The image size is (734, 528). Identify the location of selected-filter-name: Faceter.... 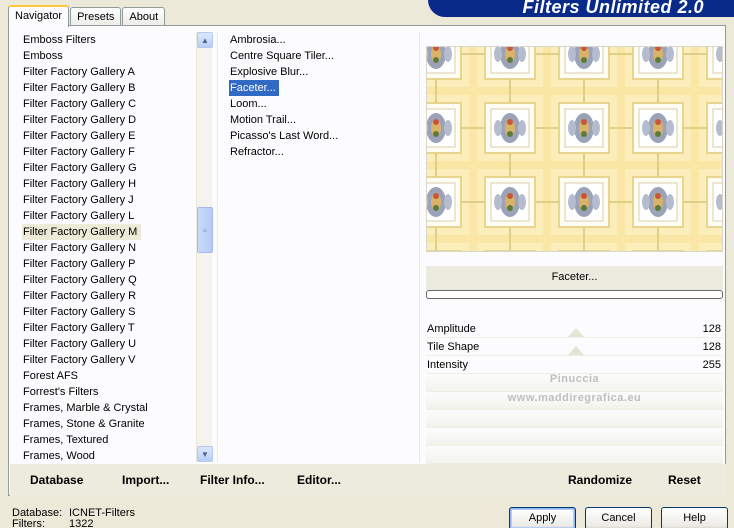
(574, 278).